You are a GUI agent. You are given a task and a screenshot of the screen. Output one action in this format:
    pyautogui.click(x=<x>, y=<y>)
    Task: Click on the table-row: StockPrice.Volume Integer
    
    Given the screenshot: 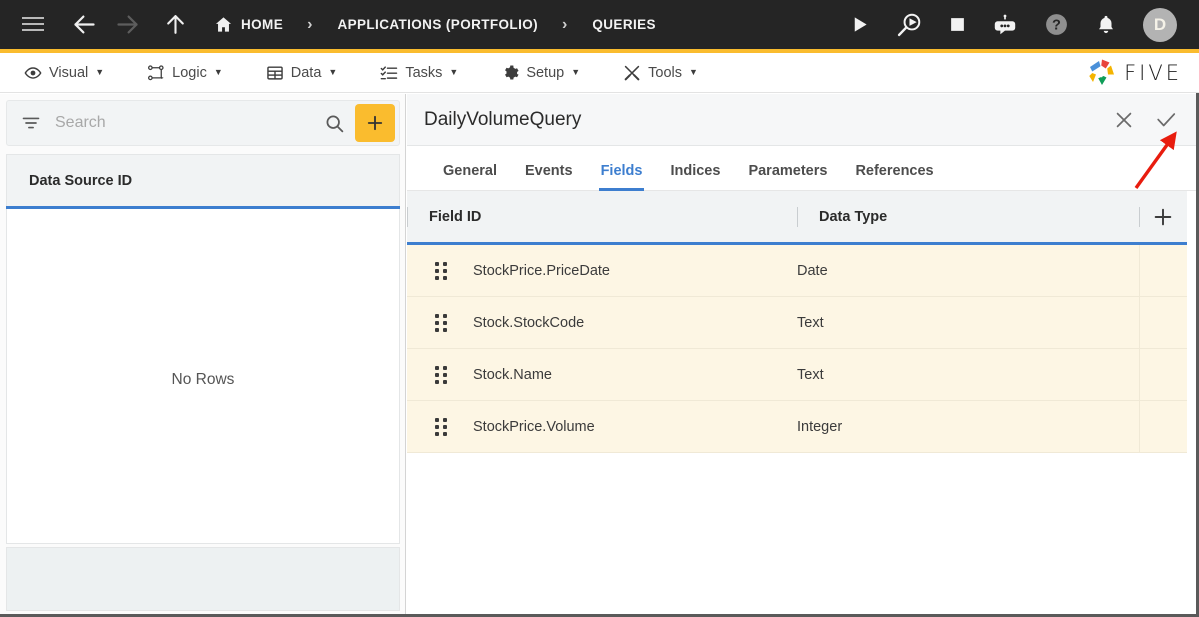 What is the action you would take?
    pyautogui.click(x=797, y=427)
    